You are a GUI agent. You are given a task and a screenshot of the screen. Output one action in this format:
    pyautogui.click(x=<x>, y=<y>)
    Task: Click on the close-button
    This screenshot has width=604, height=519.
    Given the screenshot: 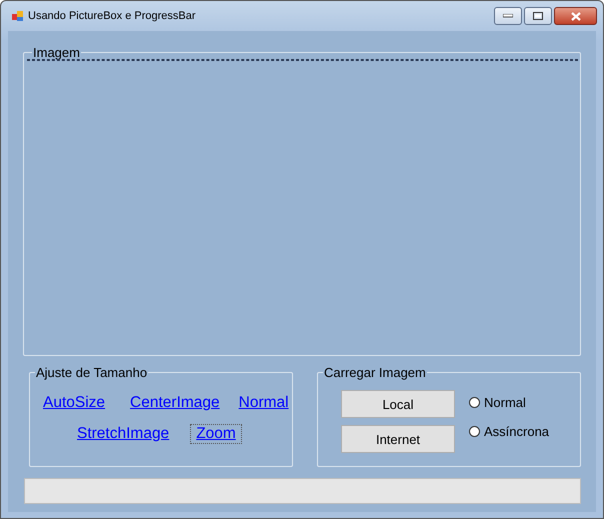 What is the action you would take?
    pyautogui.click(x=575, y=16)
    